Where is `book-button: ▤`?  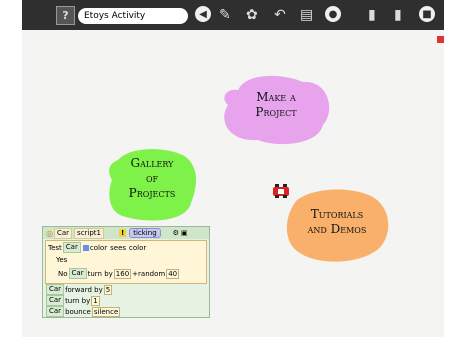 book-button: ▤ is located at coordinates (306, 15).